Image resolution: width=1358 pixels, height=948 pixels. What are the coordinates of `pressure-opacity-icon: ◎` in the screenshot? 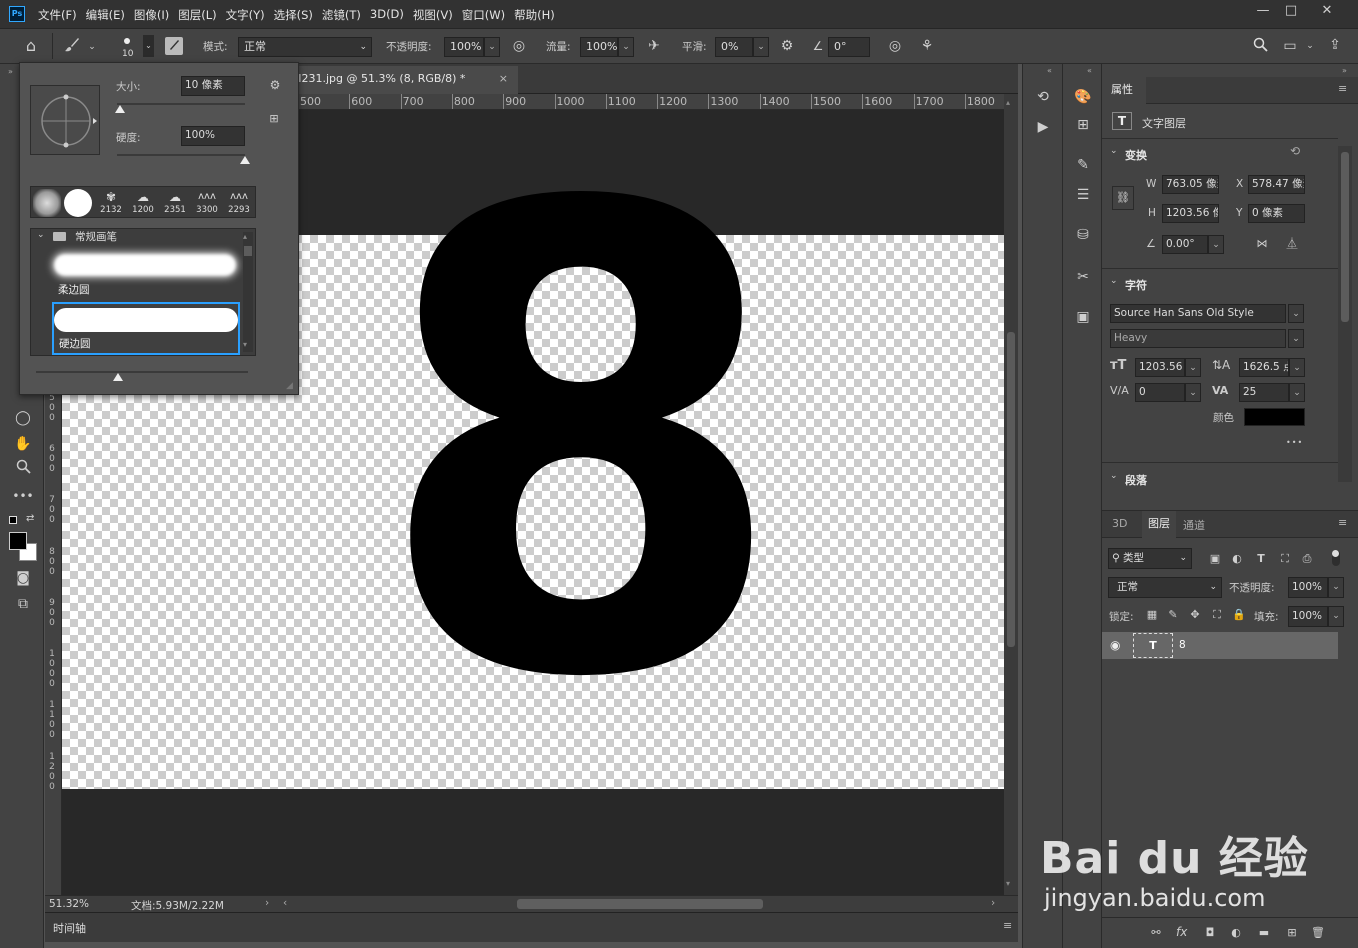 It's located at (519, 46).